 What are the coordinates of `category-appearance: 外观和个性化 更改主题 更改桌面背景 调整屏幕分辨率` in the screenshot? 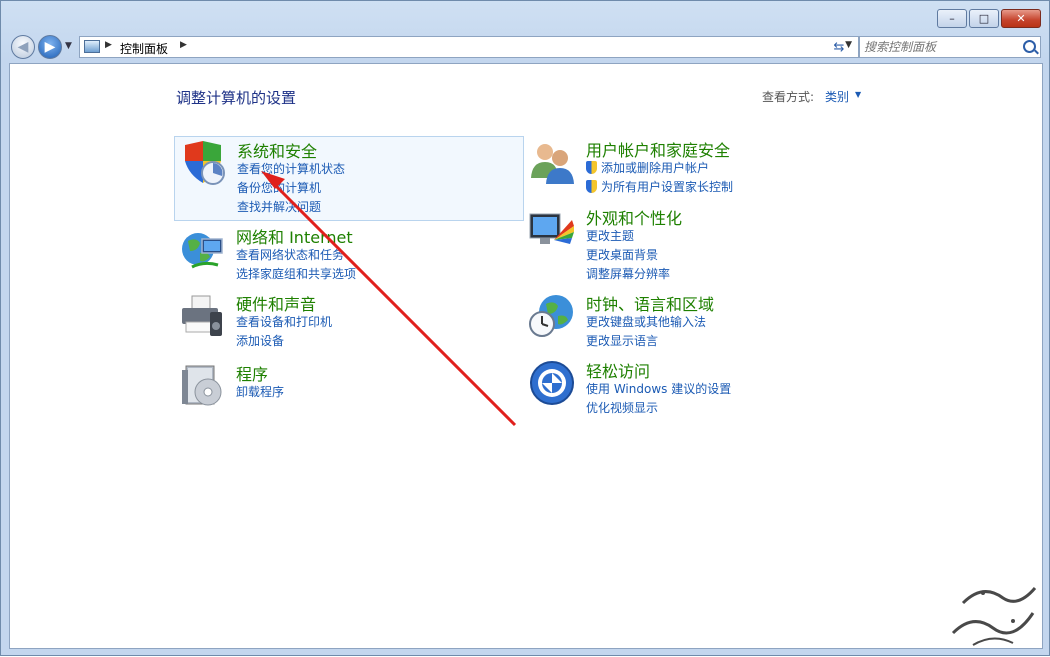 It's located at (699, 246).